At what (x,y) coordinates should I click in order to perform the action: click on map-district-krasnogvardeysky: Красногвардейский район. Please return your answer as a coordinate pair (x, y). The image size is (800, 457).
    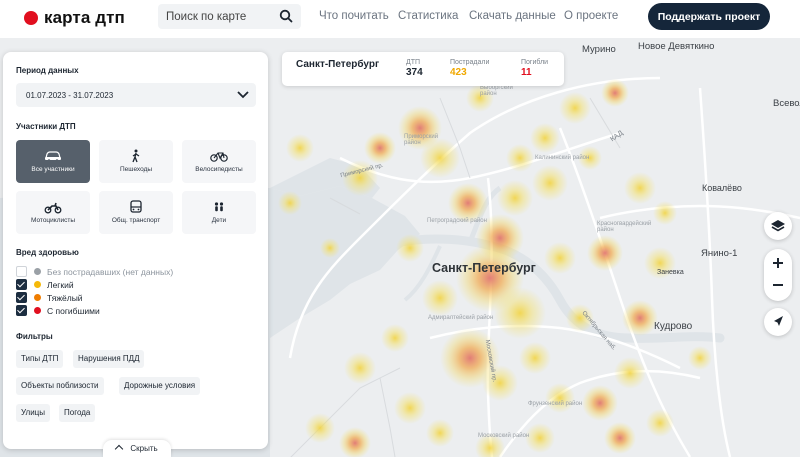
    Looking at the image, I should click on (624, 227).